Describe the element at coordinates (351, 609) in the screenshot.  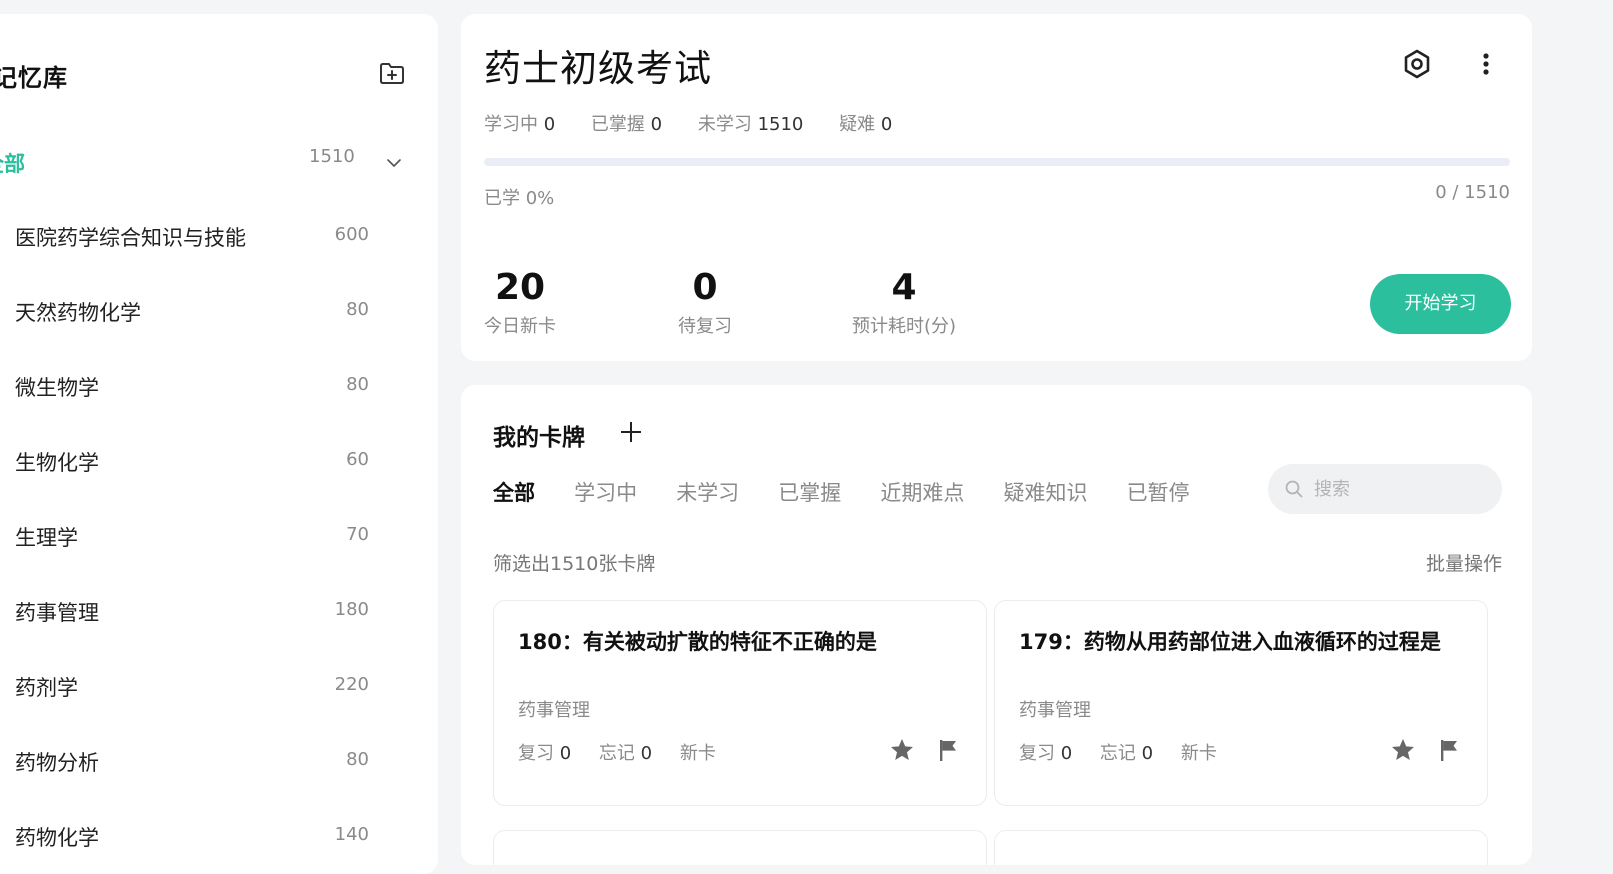
I see `sidebar-item-count: 180` at that location.